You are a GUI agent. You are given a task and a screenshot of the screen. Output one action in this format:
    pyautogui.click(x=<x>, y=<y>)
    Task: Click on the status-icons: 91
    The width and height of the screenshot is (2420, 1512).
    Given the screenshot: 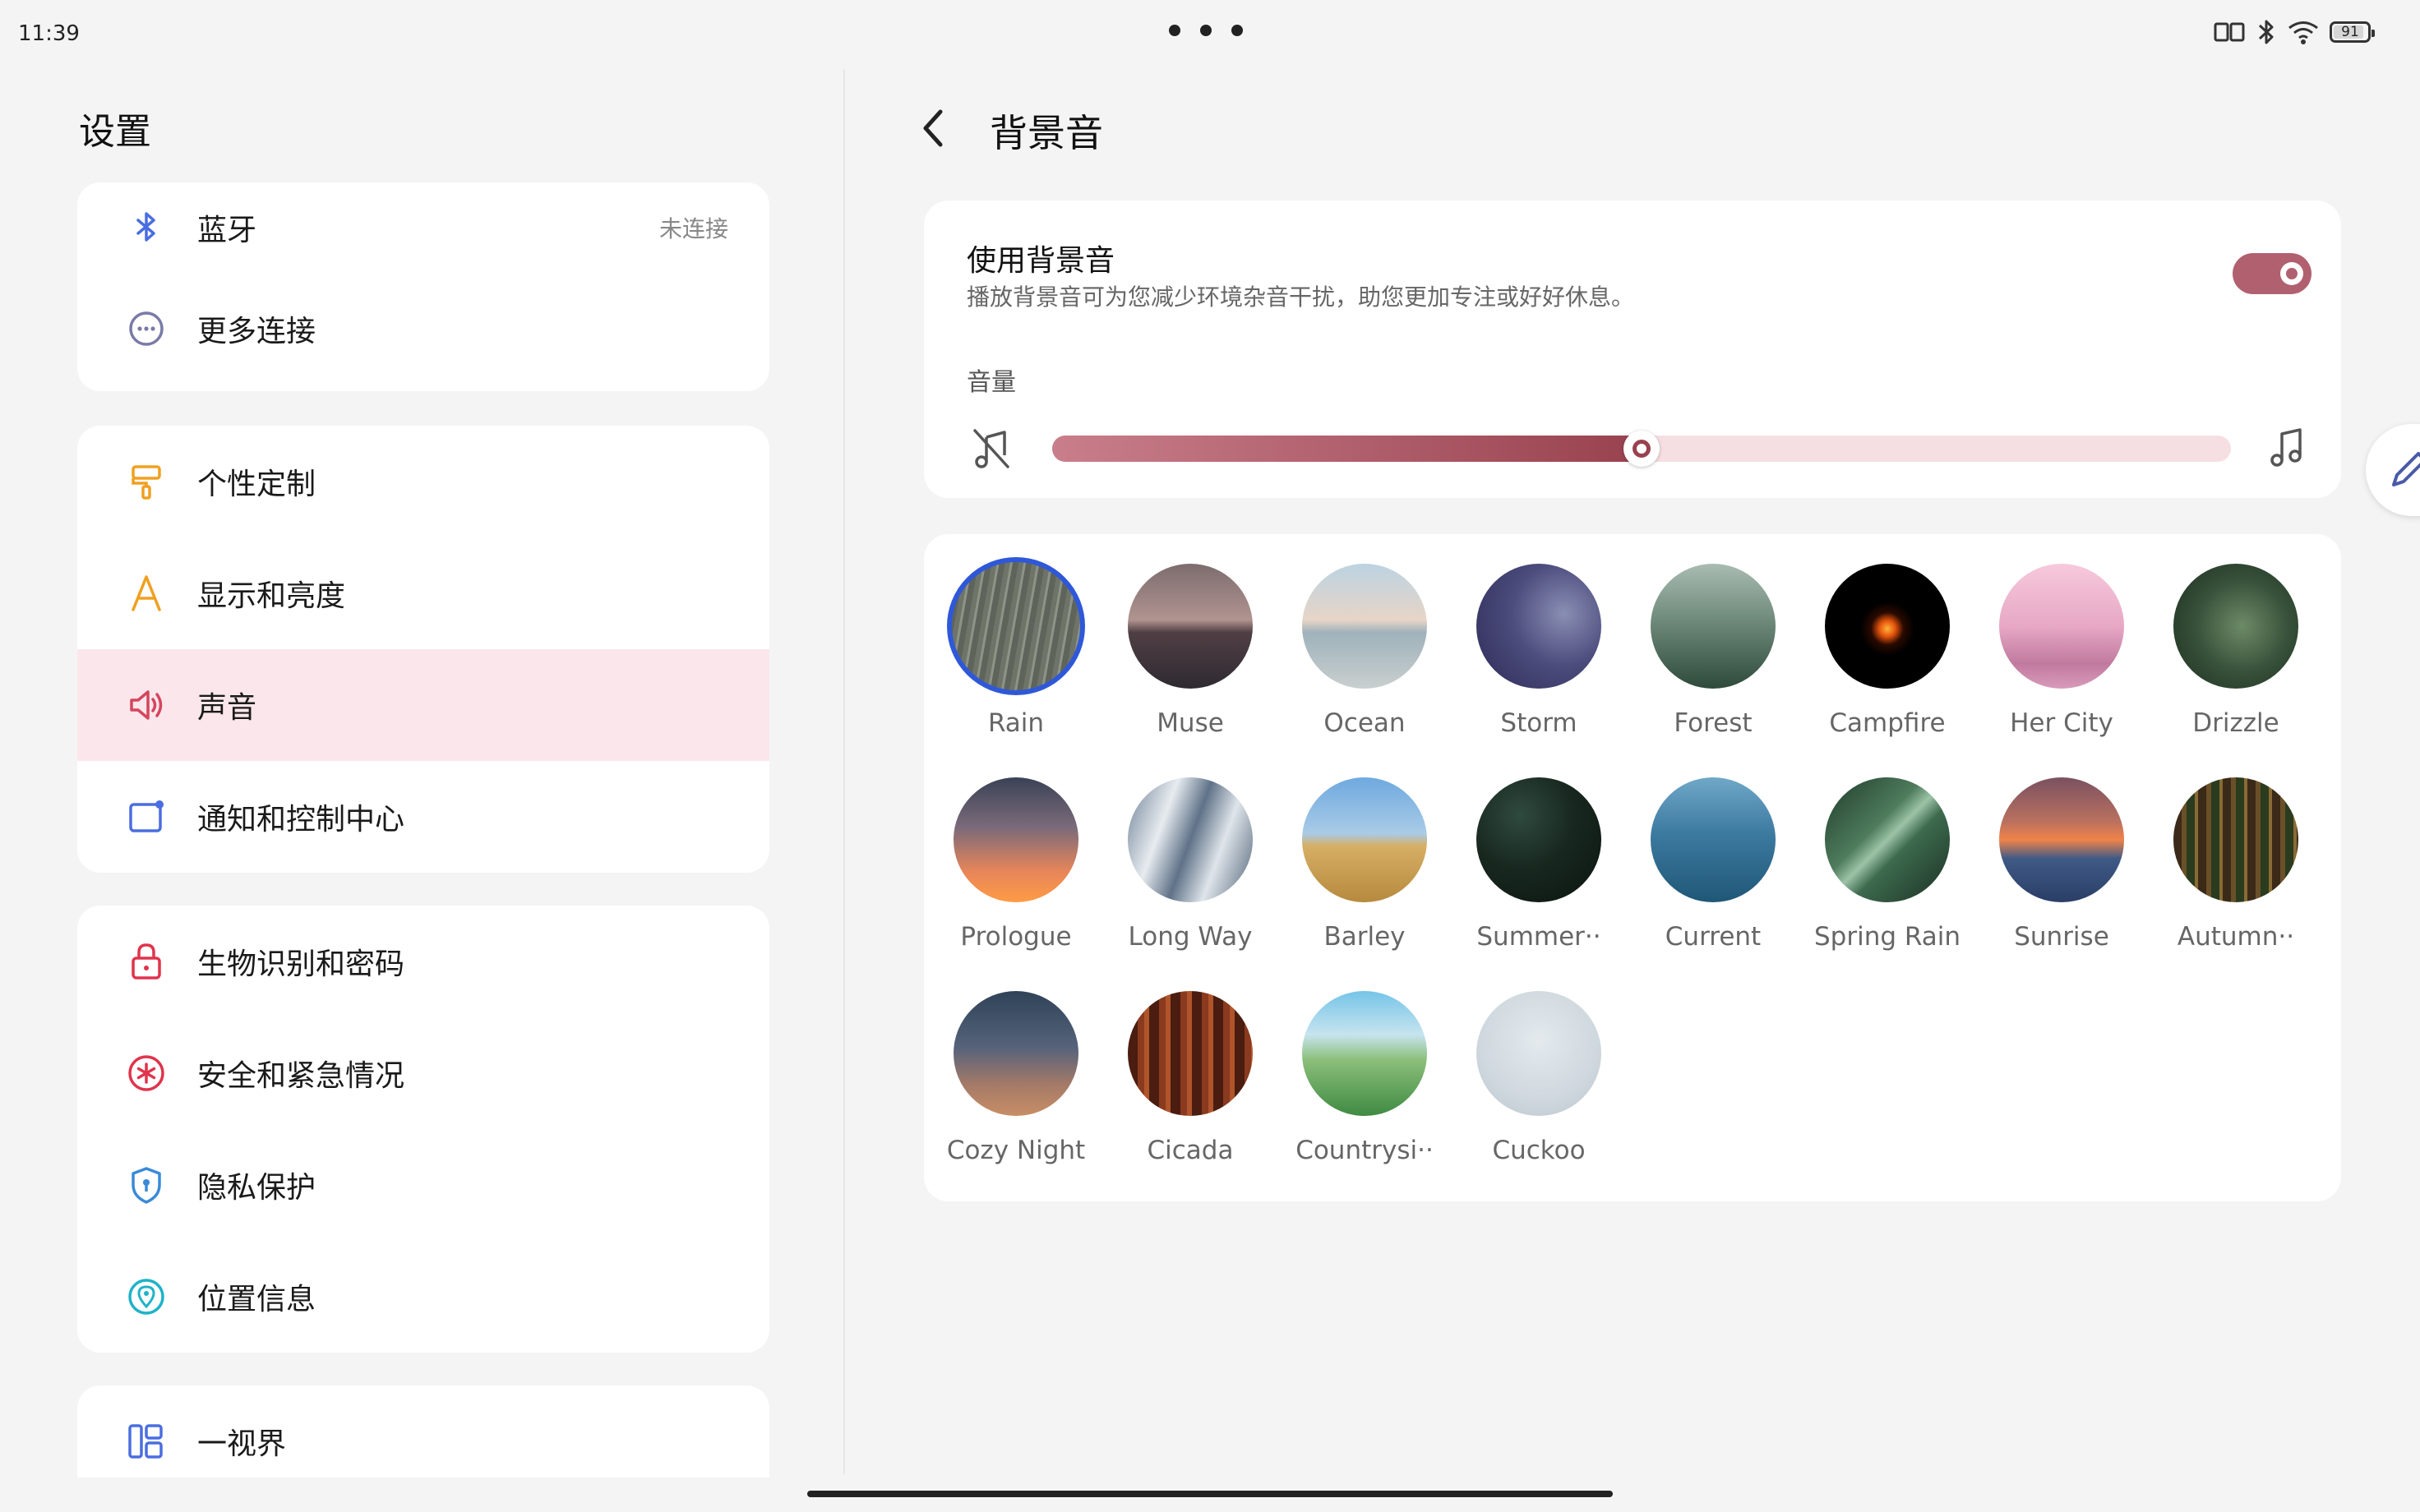 What is the action you would take?
    pyautogui.click(x=2294, y=32)
    